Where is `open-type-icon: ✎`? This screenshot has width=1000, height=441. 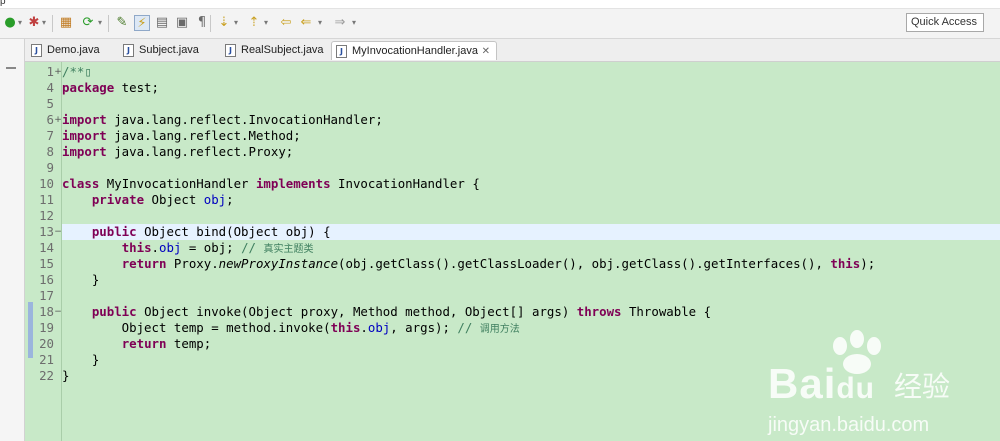 open-type-icon: ✎ is located at coordinates (122, 23).